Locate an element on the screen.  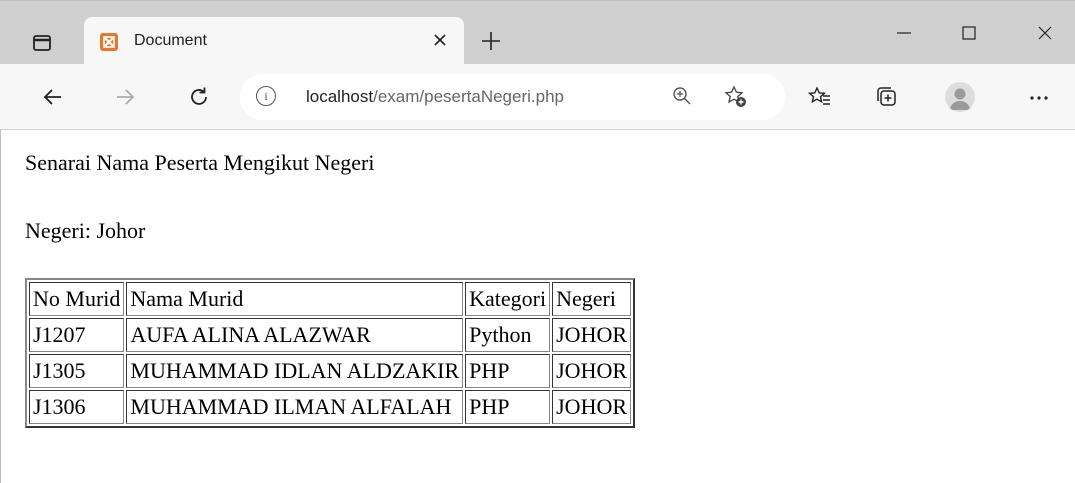
url-text: localhost/exam/pesertaNegeri.php is located at coordinates (435, 97).